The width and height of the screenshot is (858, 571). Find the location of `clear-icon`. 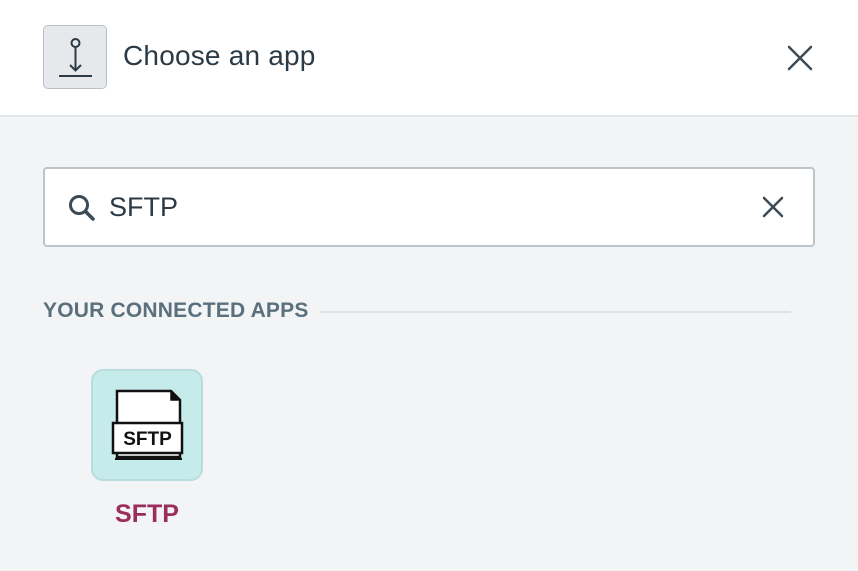

clear-icon is located at coordinates (773, 207).